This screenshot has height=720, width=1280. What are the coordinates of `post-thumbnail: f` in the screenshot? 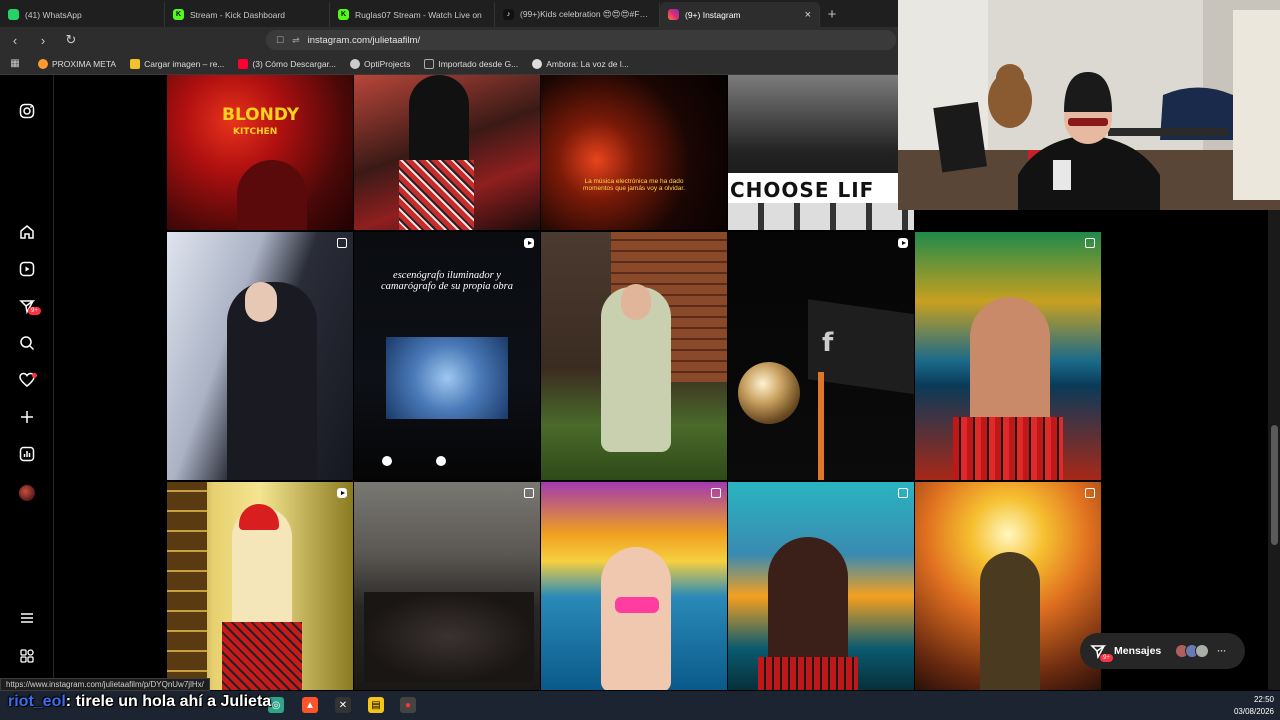 It's located at (821, 356).